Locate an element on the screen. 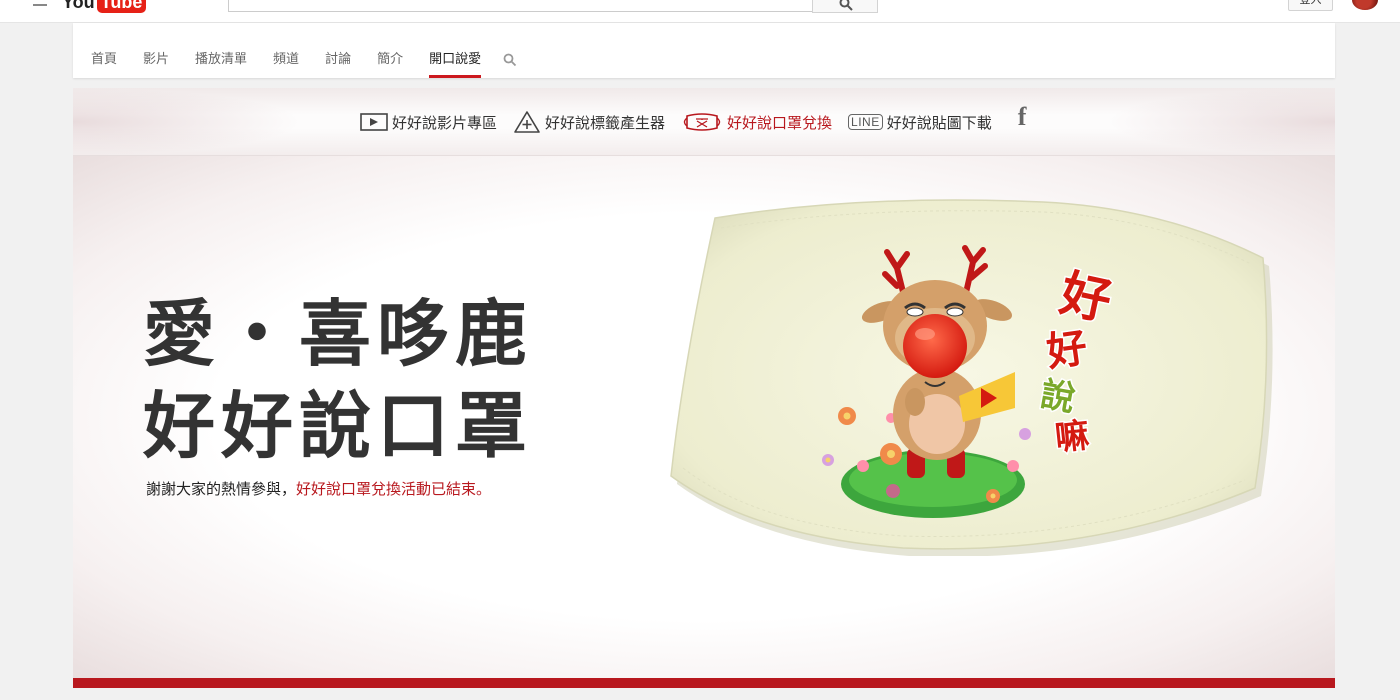 The width and height of the screenshot is (1400, 700). menu-mask-exchange-label: 好好說口罩兌換 is located at coordinates (780, 122).